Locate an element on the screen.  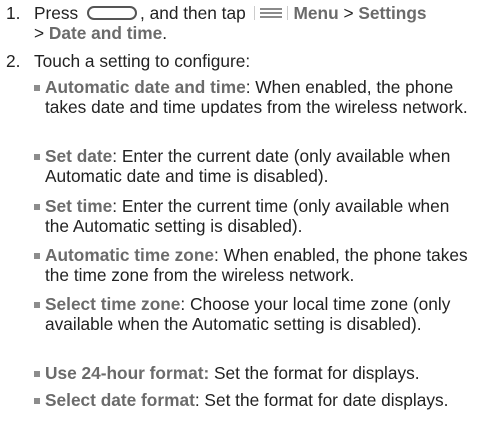
menu-label: Menu is located at coordinates (316, 13).